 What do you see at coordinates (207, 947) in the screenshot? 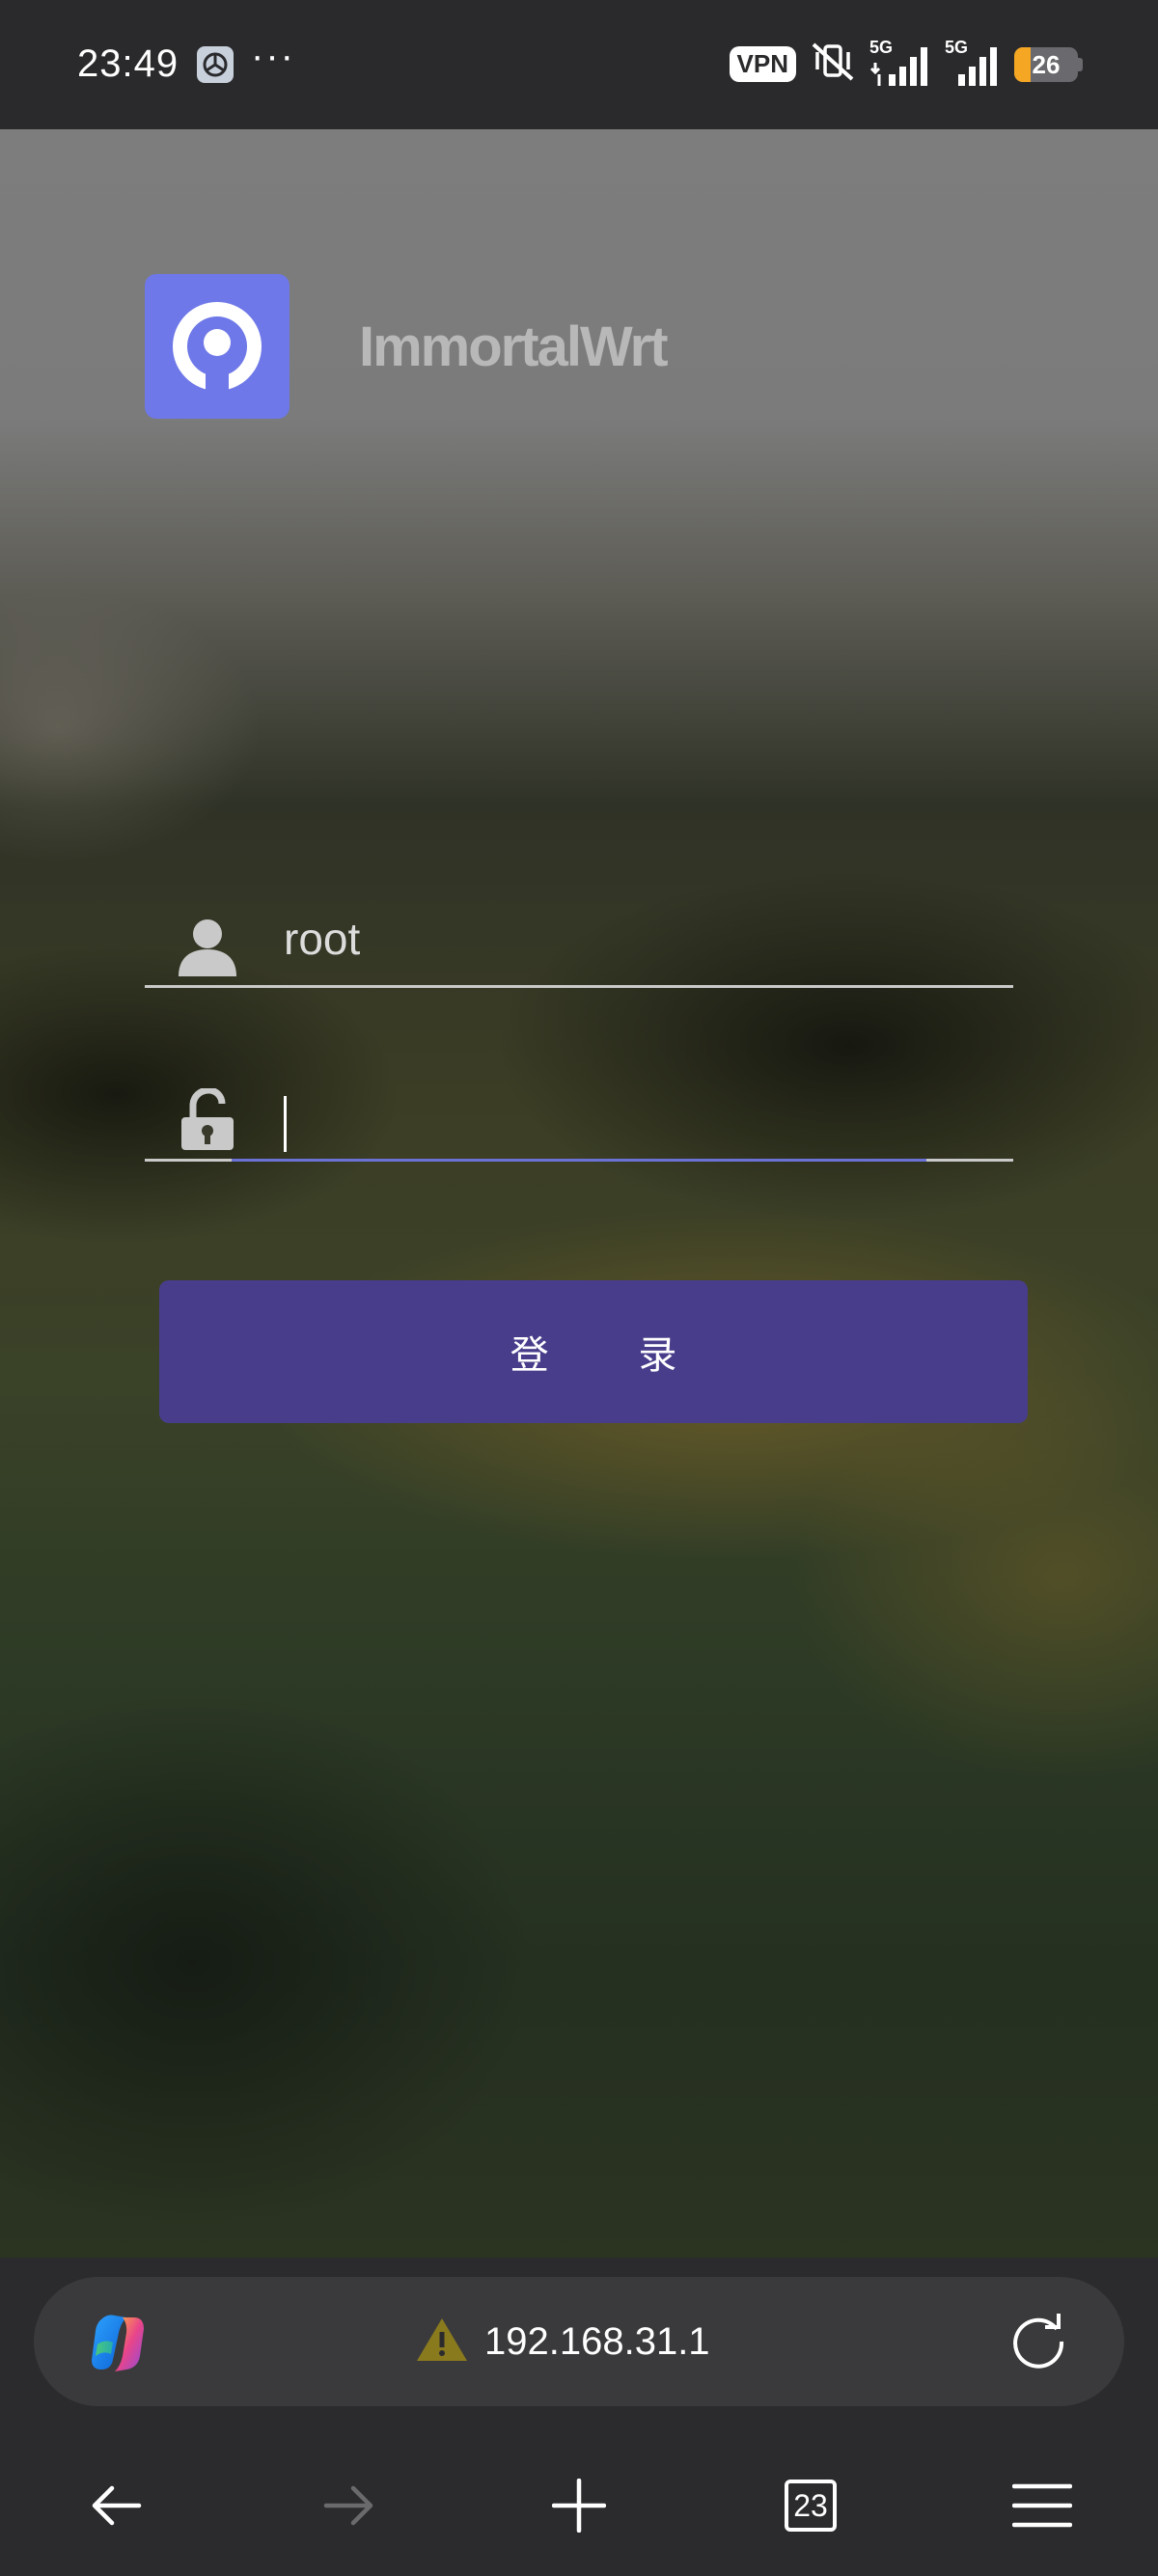
I see `user-icon` at bounding box center [207, 947].